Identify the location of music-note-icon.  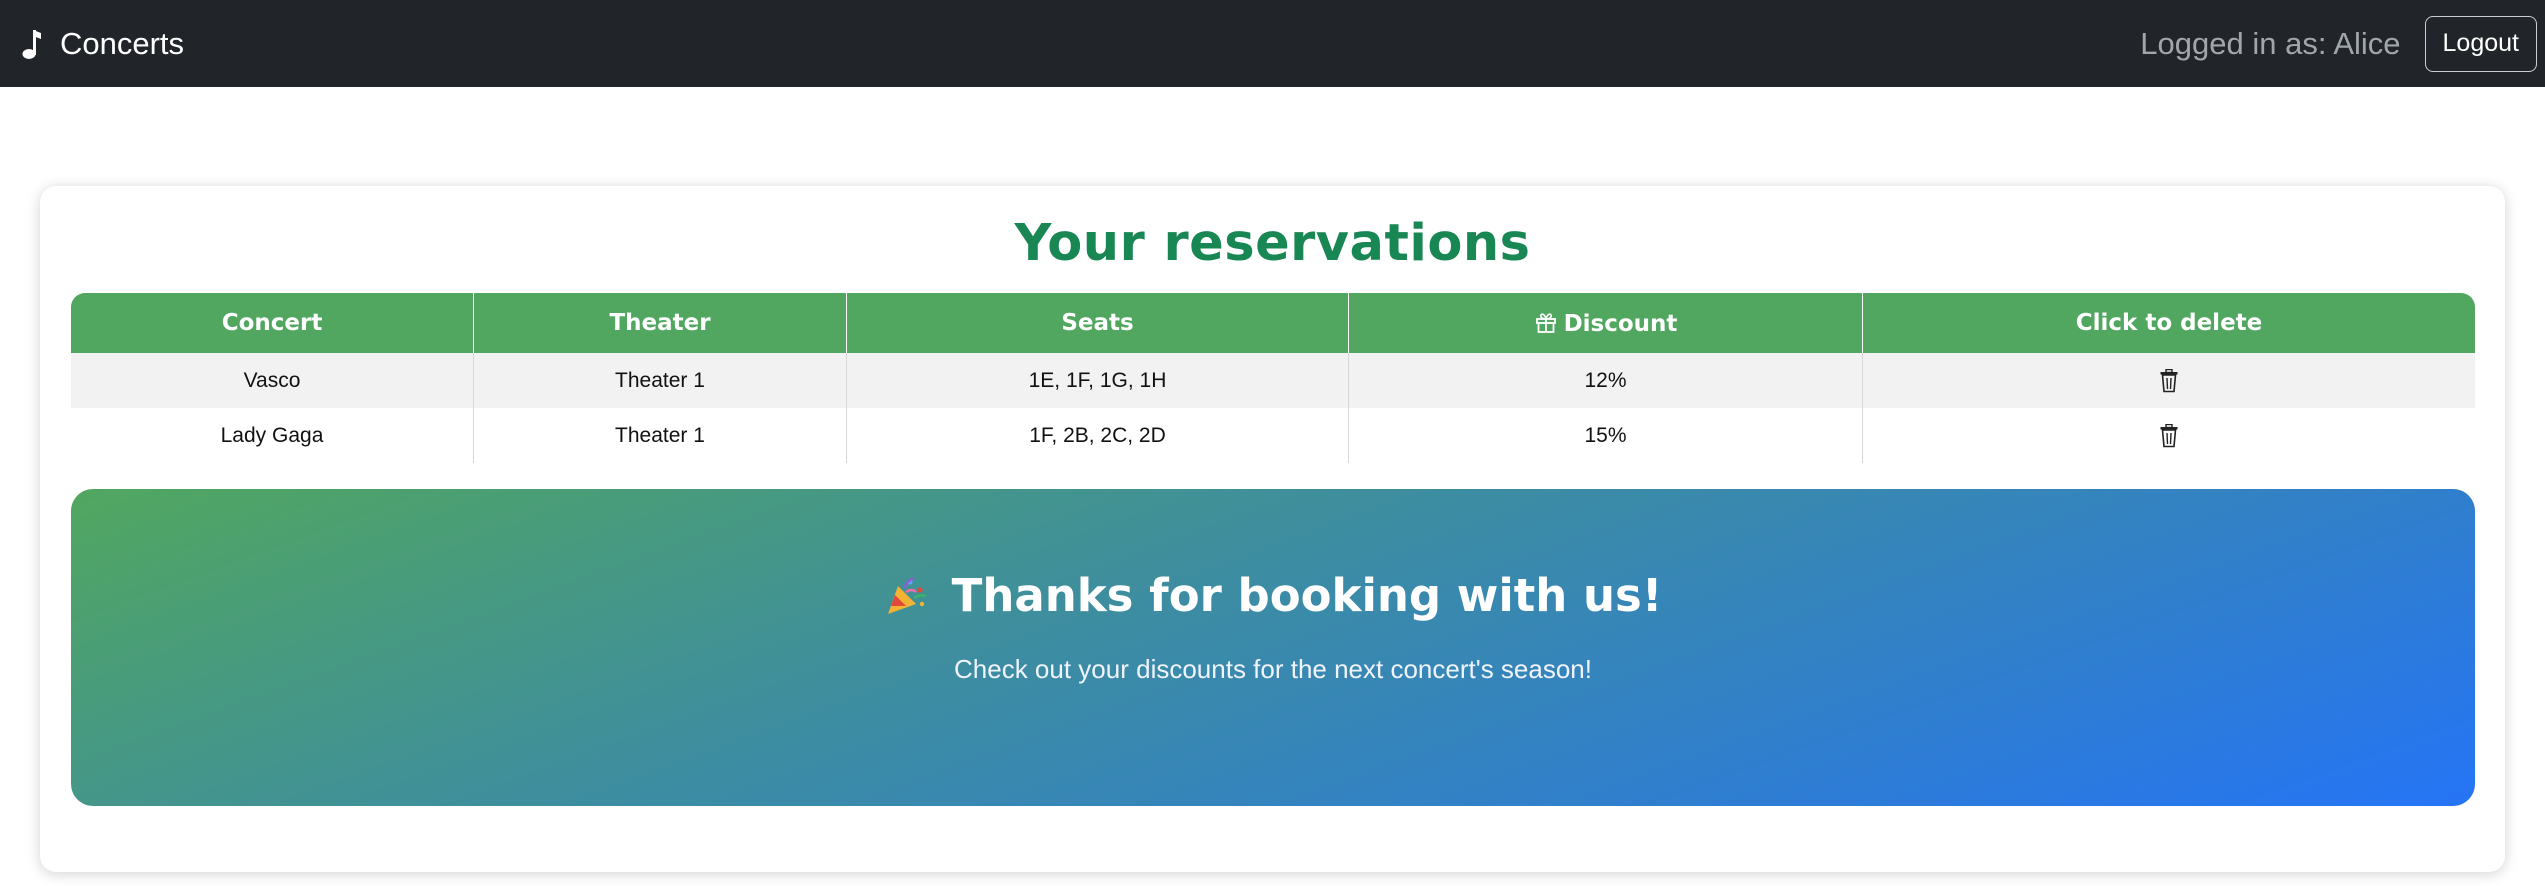
(32, 44).